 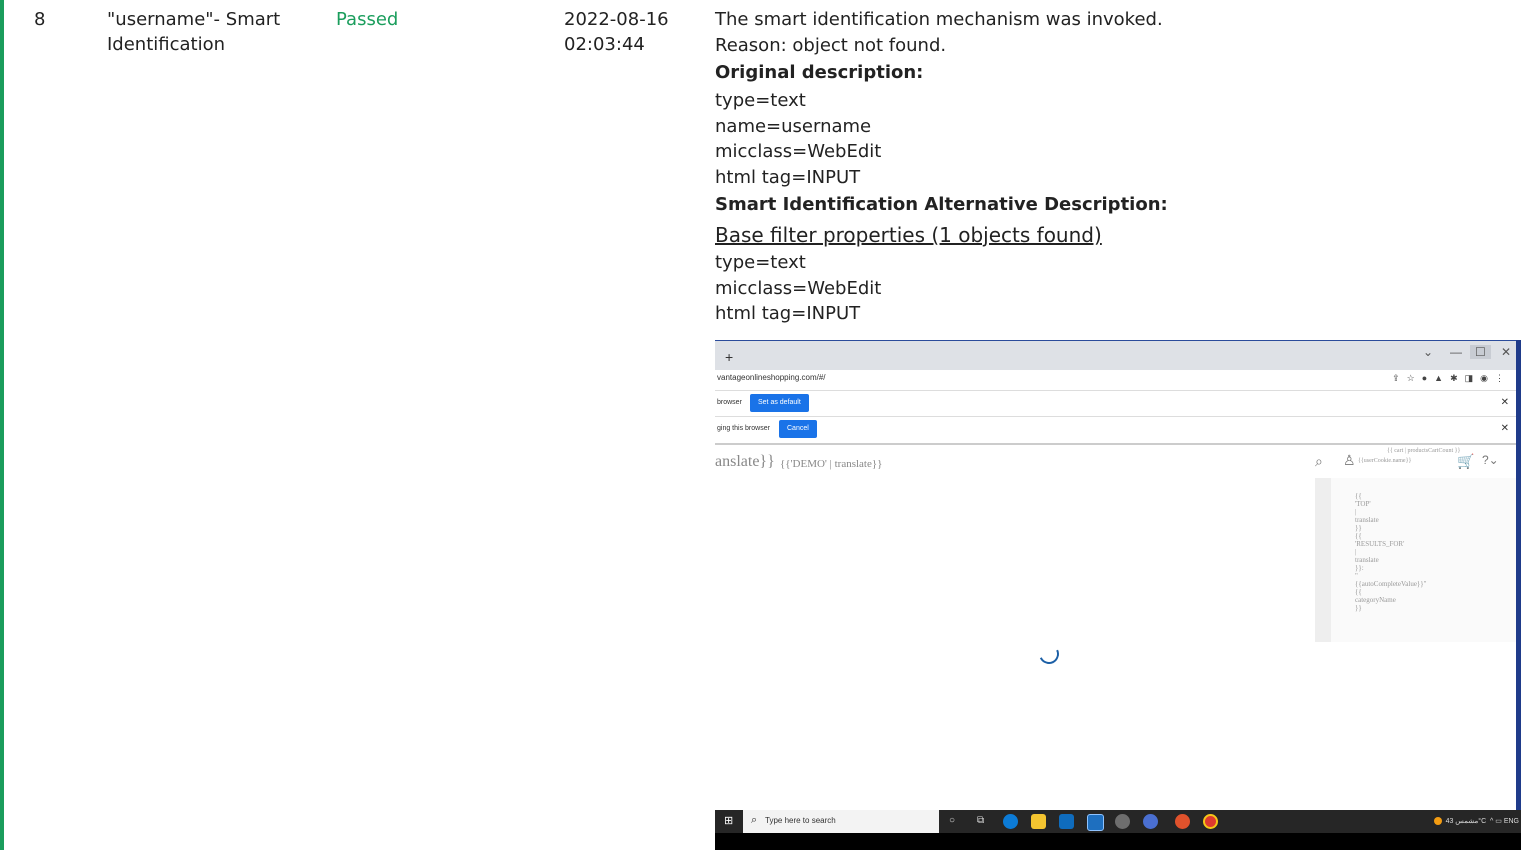 I want to click on language-indicator: ENG, so click(x=1511, y=821).